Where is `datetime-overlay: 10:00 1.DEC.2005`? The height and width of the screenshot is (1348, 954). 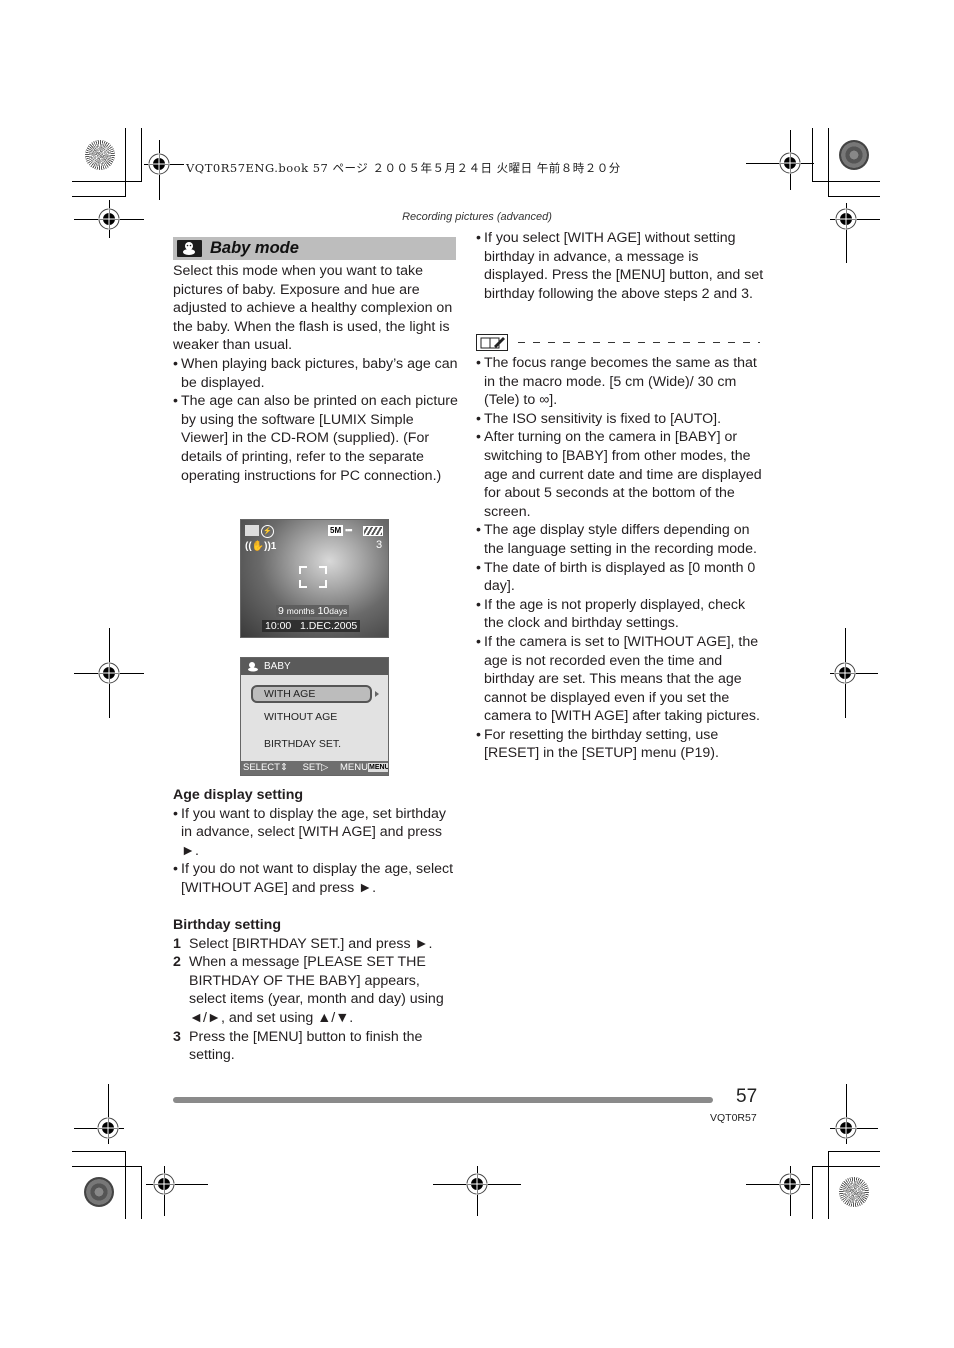
datetime-overlay: 10:00 1.DEC.2005 is located at coordinates (311, 626).